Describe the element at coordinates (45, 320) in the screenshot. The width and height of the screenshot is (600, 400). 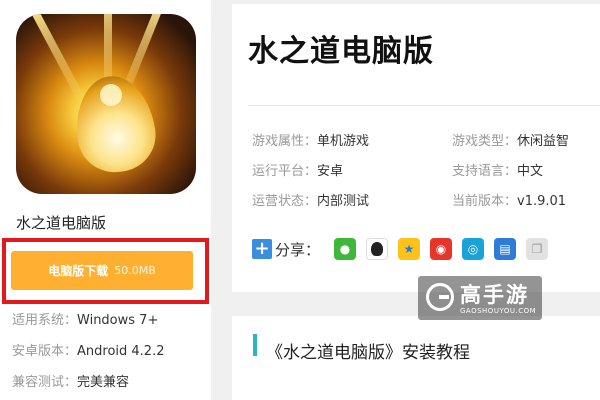
I see `meta-os-key: 适用系统：` at that location.